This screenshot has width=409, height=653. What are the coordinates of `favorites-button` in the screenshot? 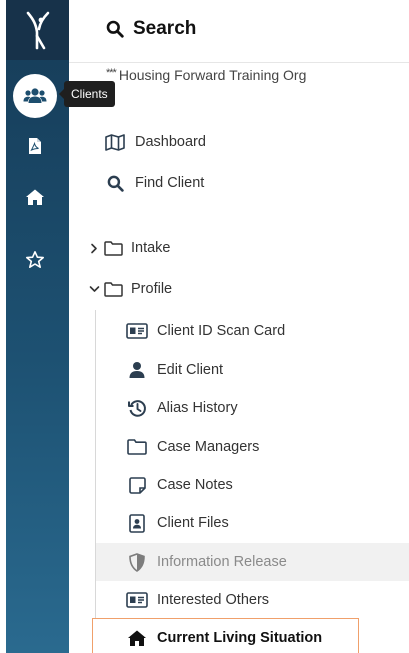 It's located at (35, 260).